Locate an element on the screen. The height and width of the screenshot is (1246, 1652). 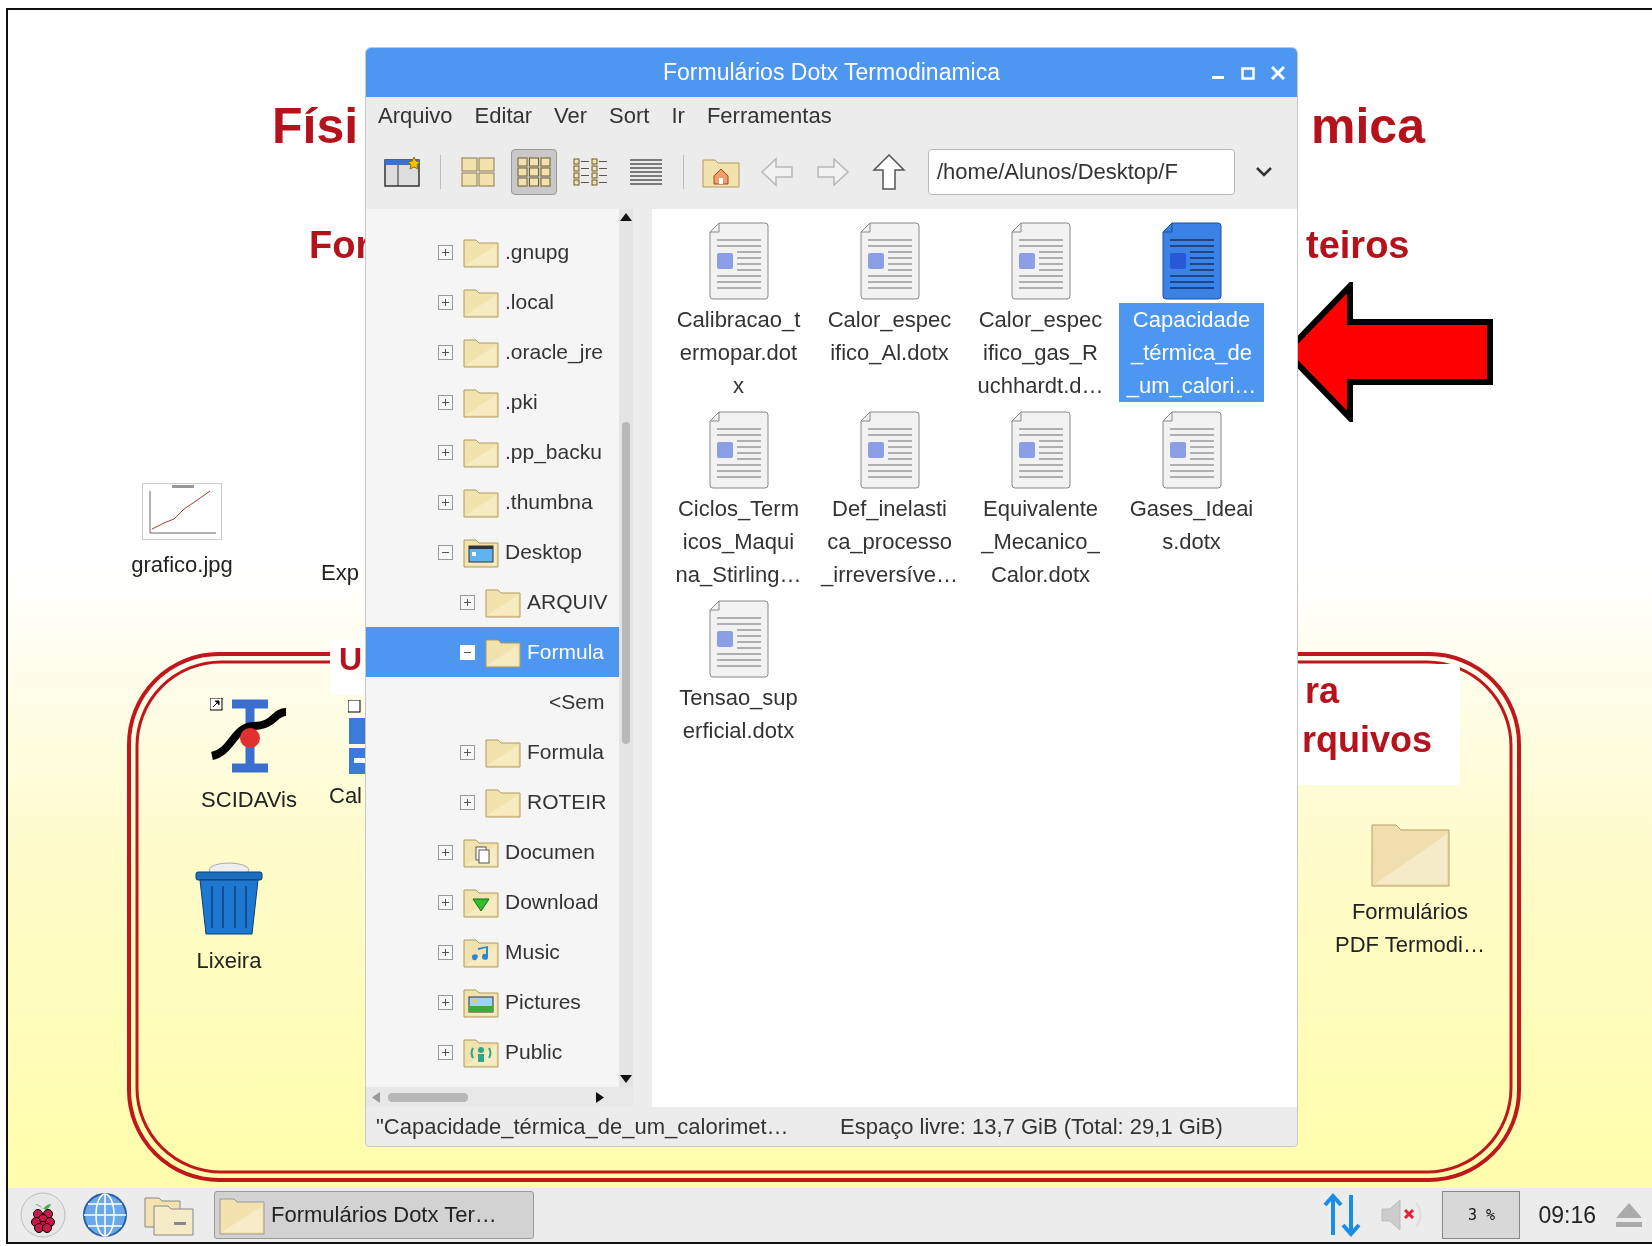
window-title: Formulários Dotx Termodinamica is located at coordinates (831, 72).